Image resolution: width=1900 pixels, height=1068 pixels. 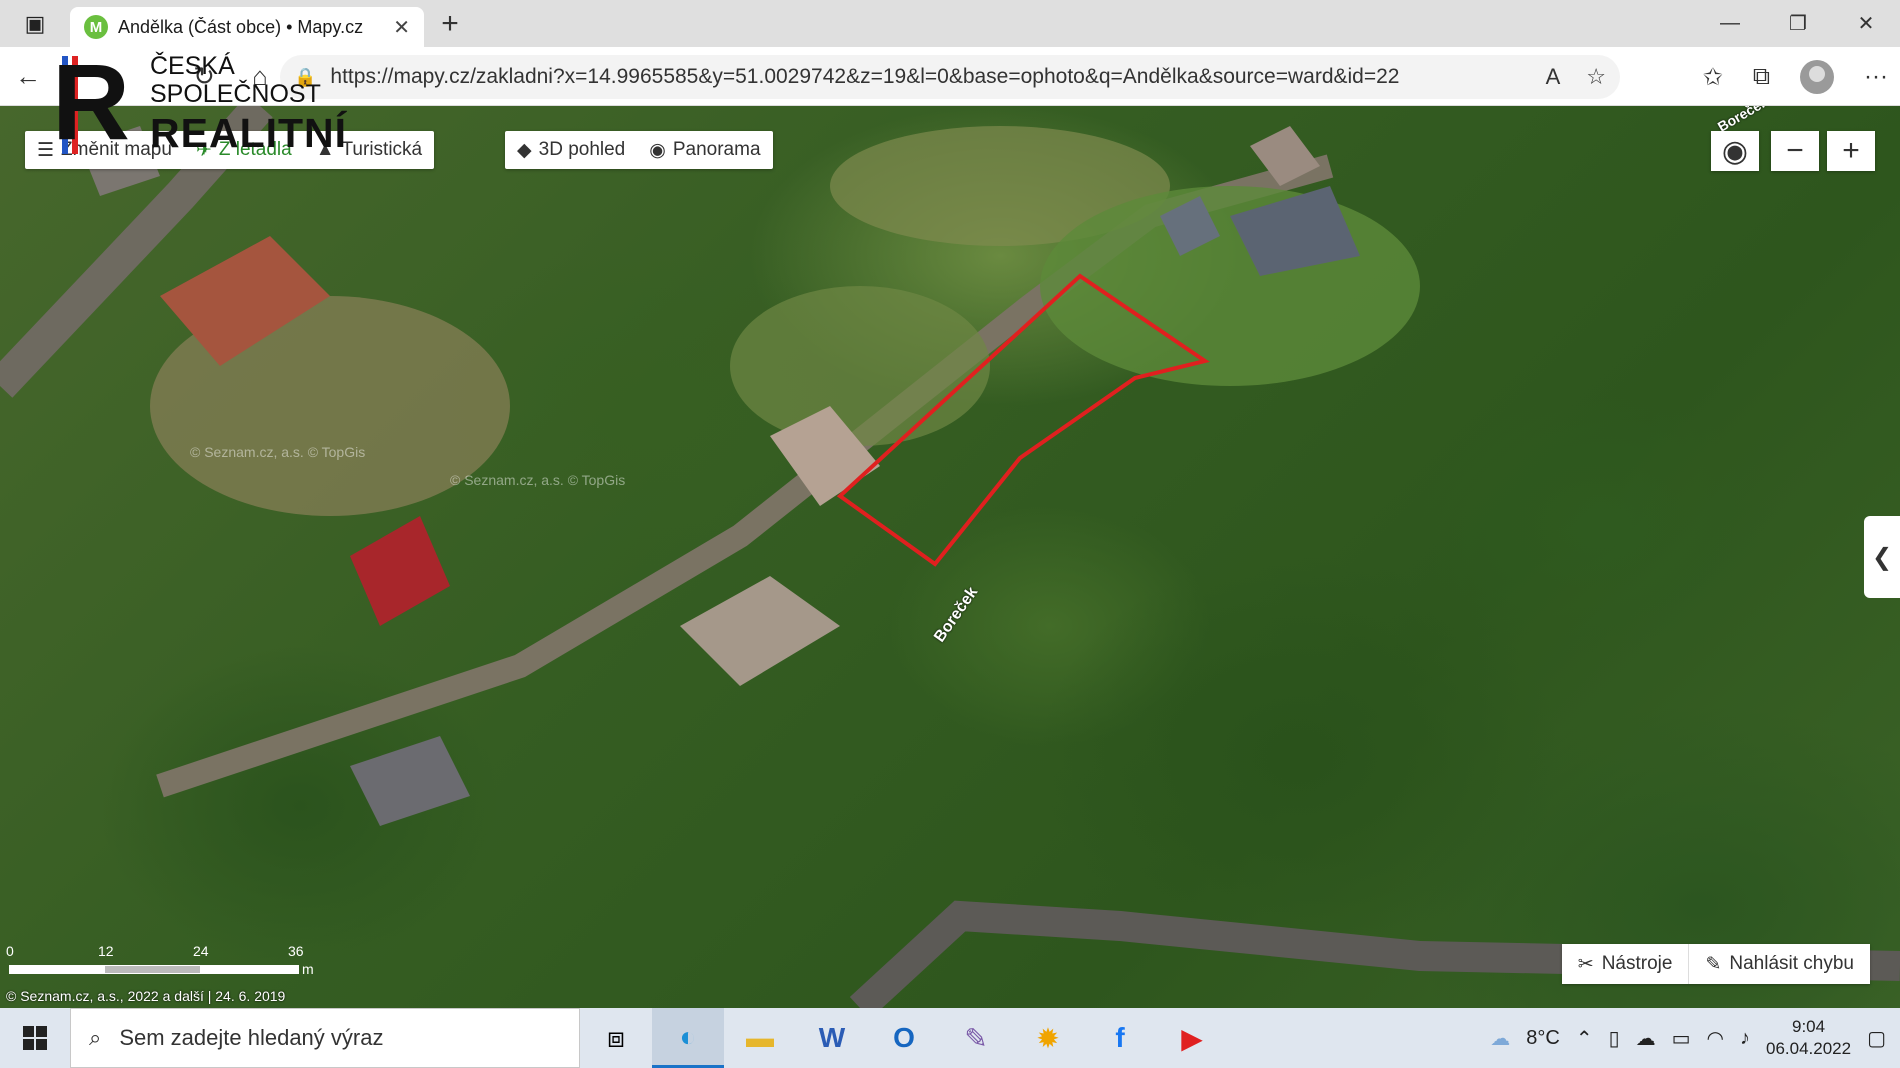 I want to click on scale-tick-0: 0, so click(x=10, y=951).